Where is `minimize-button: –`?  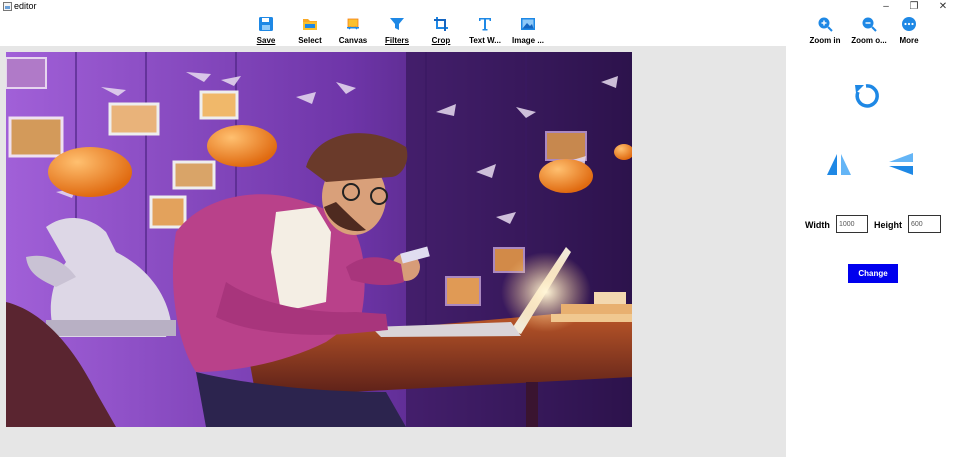 minimize-button: – is located at coordinates (886, 7).